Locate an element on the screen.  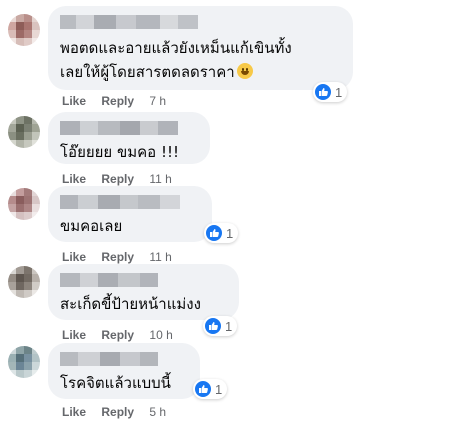
comment-text: โรคจิตแล้วแบบนี้ is located at coordinates (115, 383).